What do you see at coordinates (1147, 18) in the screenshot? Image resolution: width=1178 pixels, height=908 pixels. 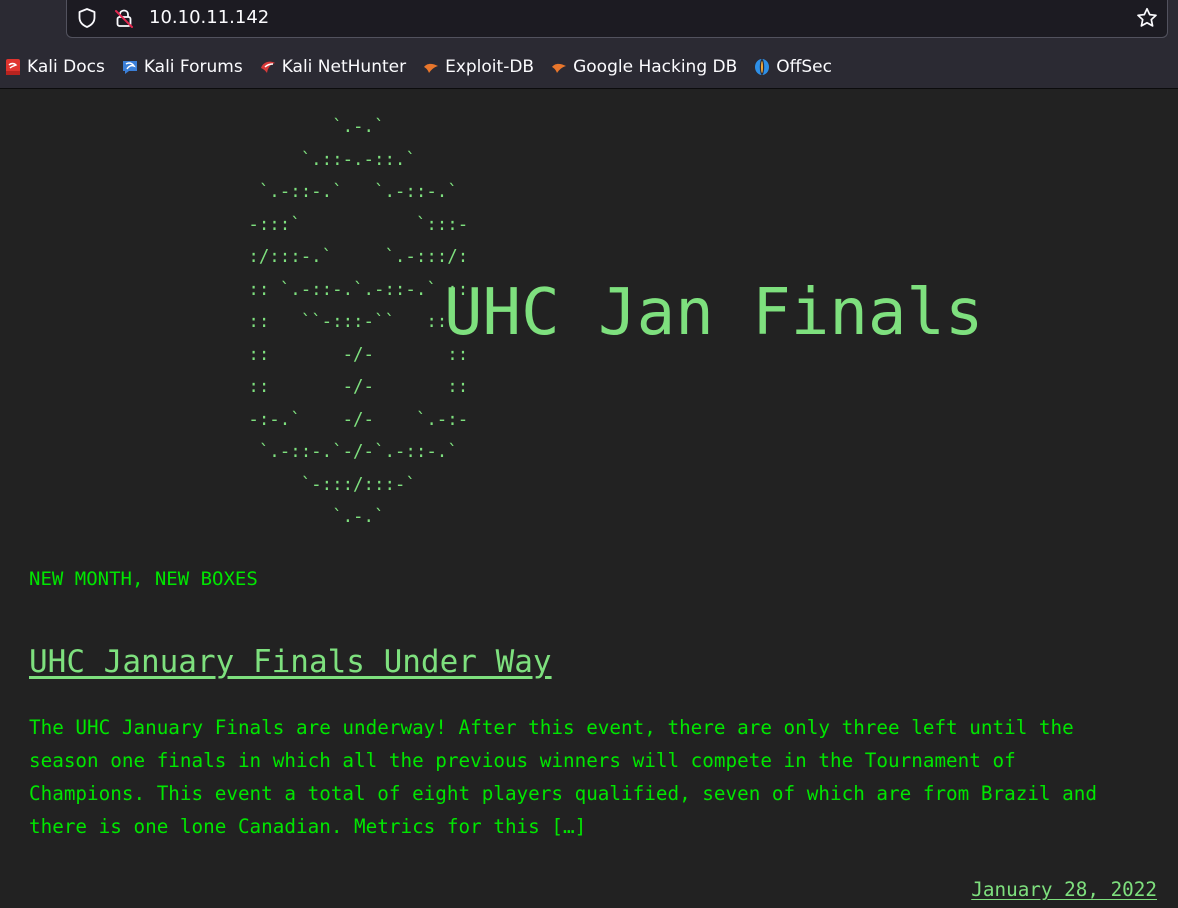 I see `bookmark-star-icon` at bounding box center [1147, 18].